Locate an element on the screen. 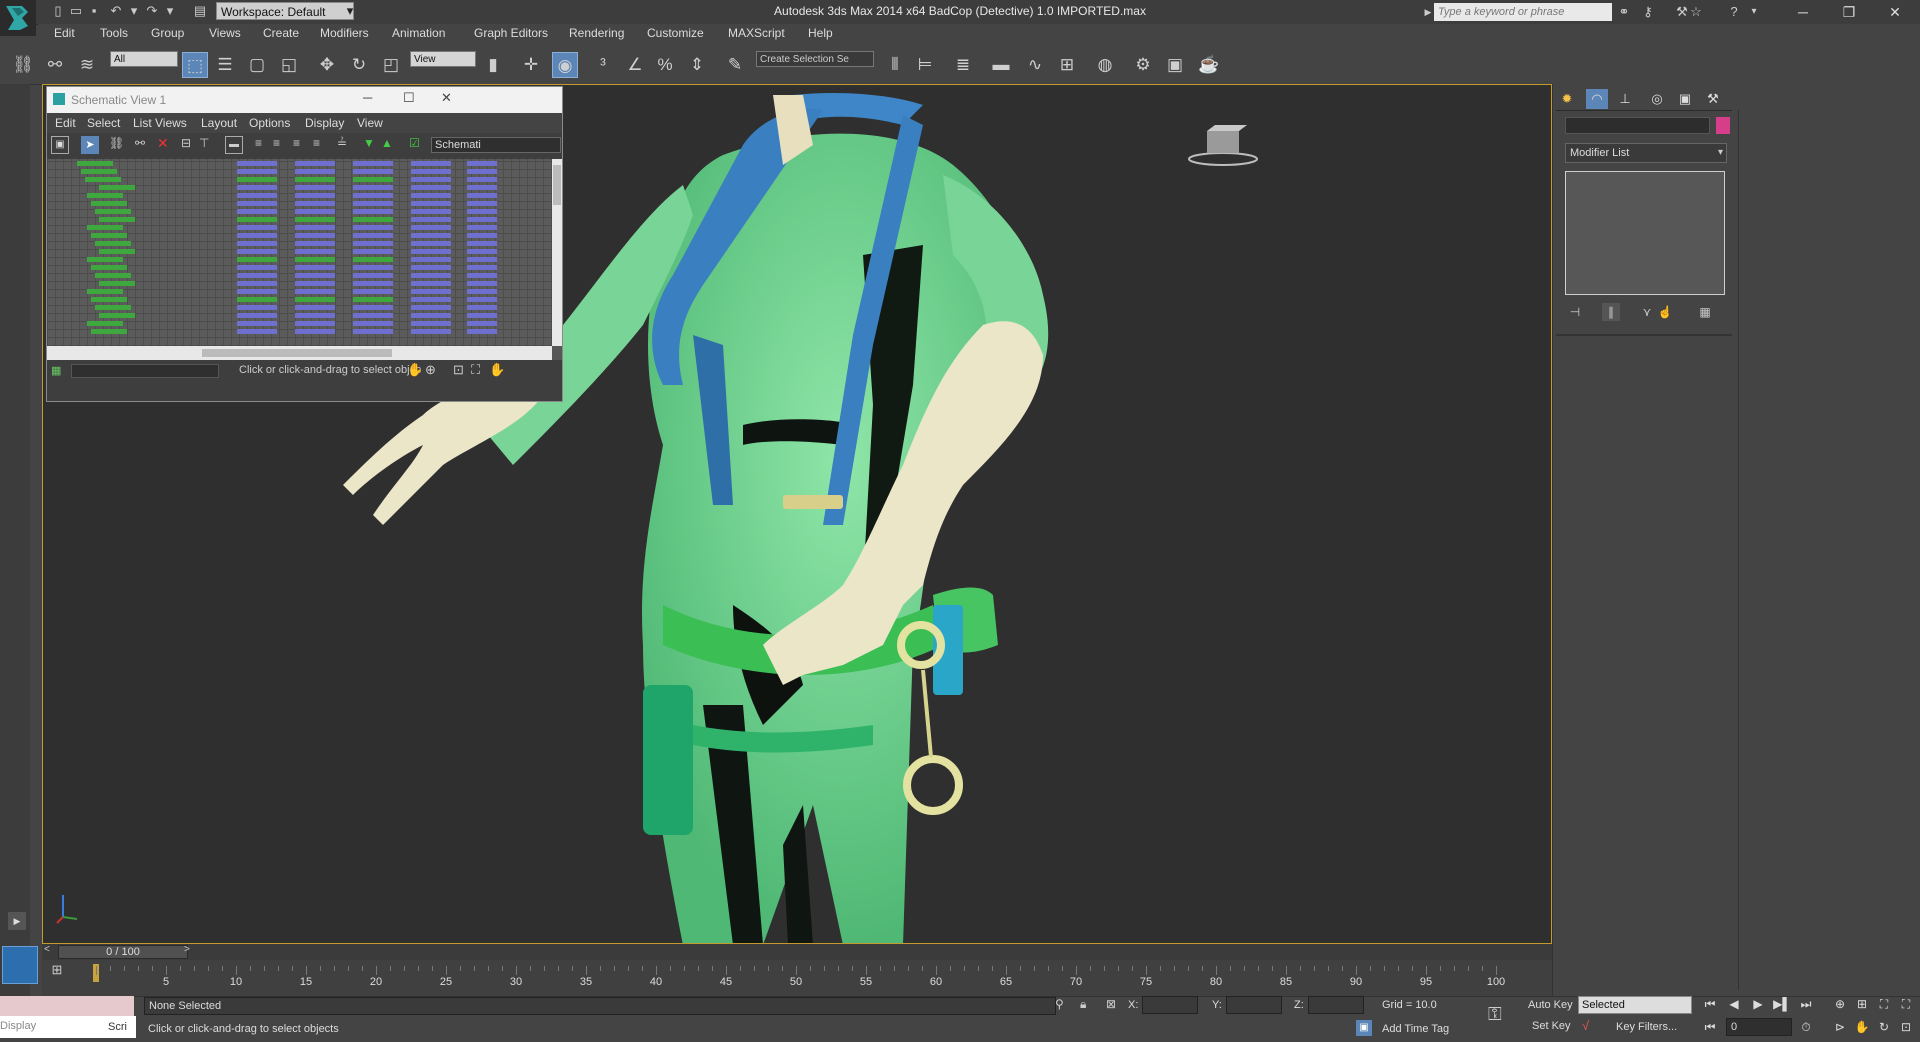 The width and height of the screenshot is (1920, 1042). schematic-menu-options: Options is located at coordinates (269, 123).